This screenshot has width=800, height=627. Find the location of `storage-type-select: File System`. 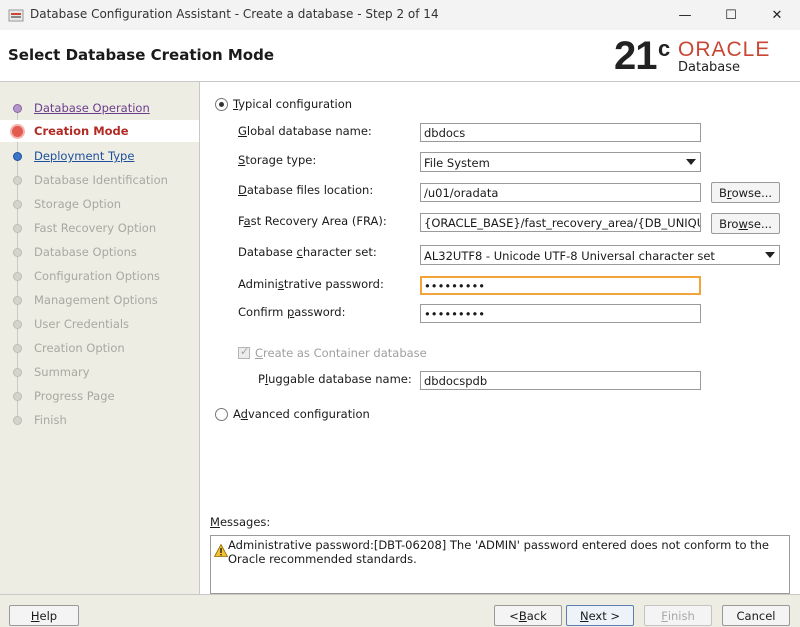

storage-type-select: File System is located at coordinates (560, 162).